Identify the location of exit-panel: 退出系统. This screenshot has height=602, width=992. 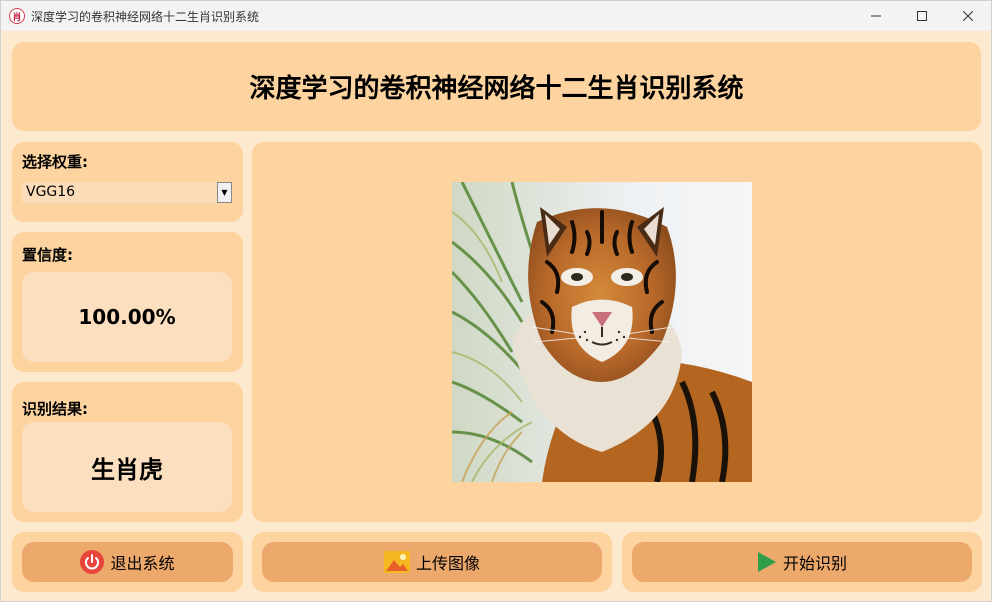
(127, 562).